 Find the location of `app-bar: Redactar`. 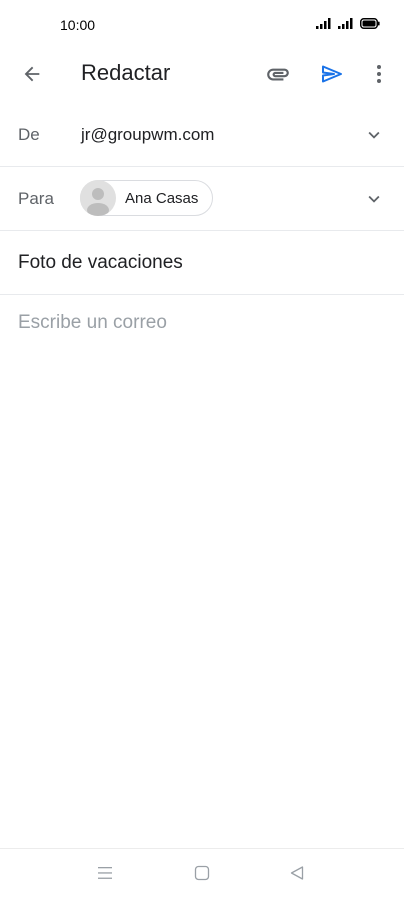

app-bar: Redactar is located at coordinates (202, 74).